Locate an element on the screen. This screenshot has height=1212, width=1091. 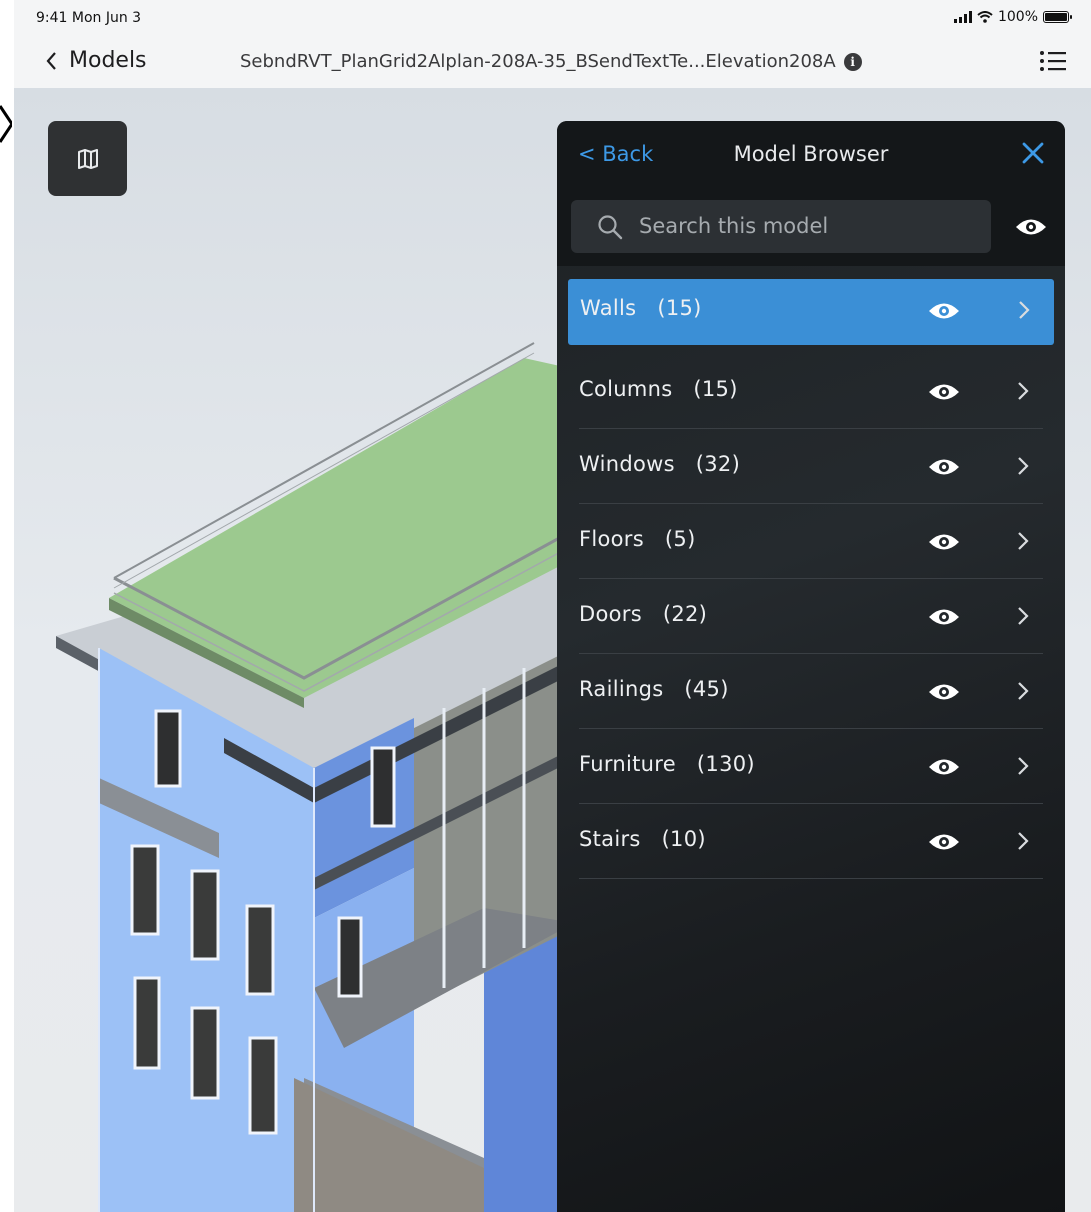
category-label: Columns (15) is located at coordinates (658, 389).